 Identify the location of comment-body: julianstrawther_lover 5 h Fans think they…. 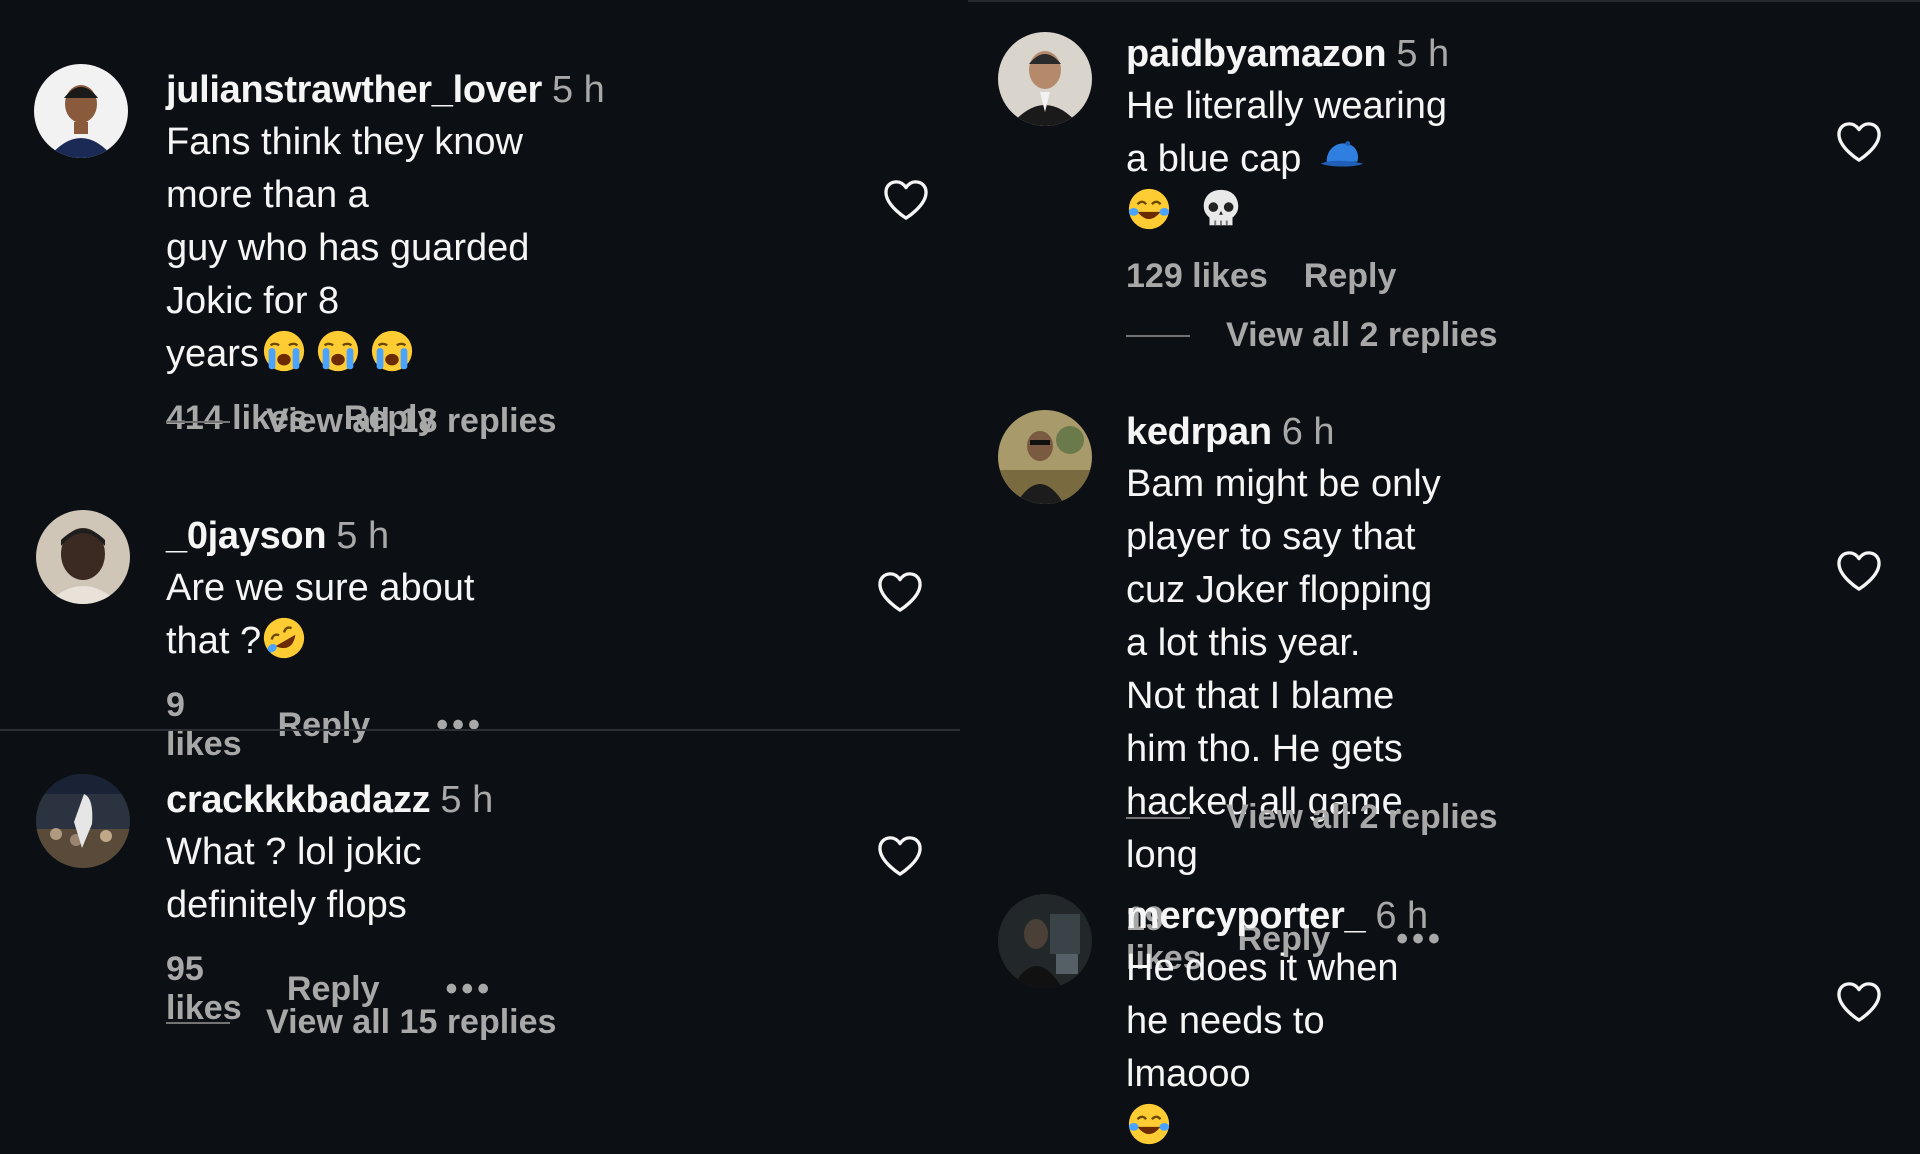
(385, 251).